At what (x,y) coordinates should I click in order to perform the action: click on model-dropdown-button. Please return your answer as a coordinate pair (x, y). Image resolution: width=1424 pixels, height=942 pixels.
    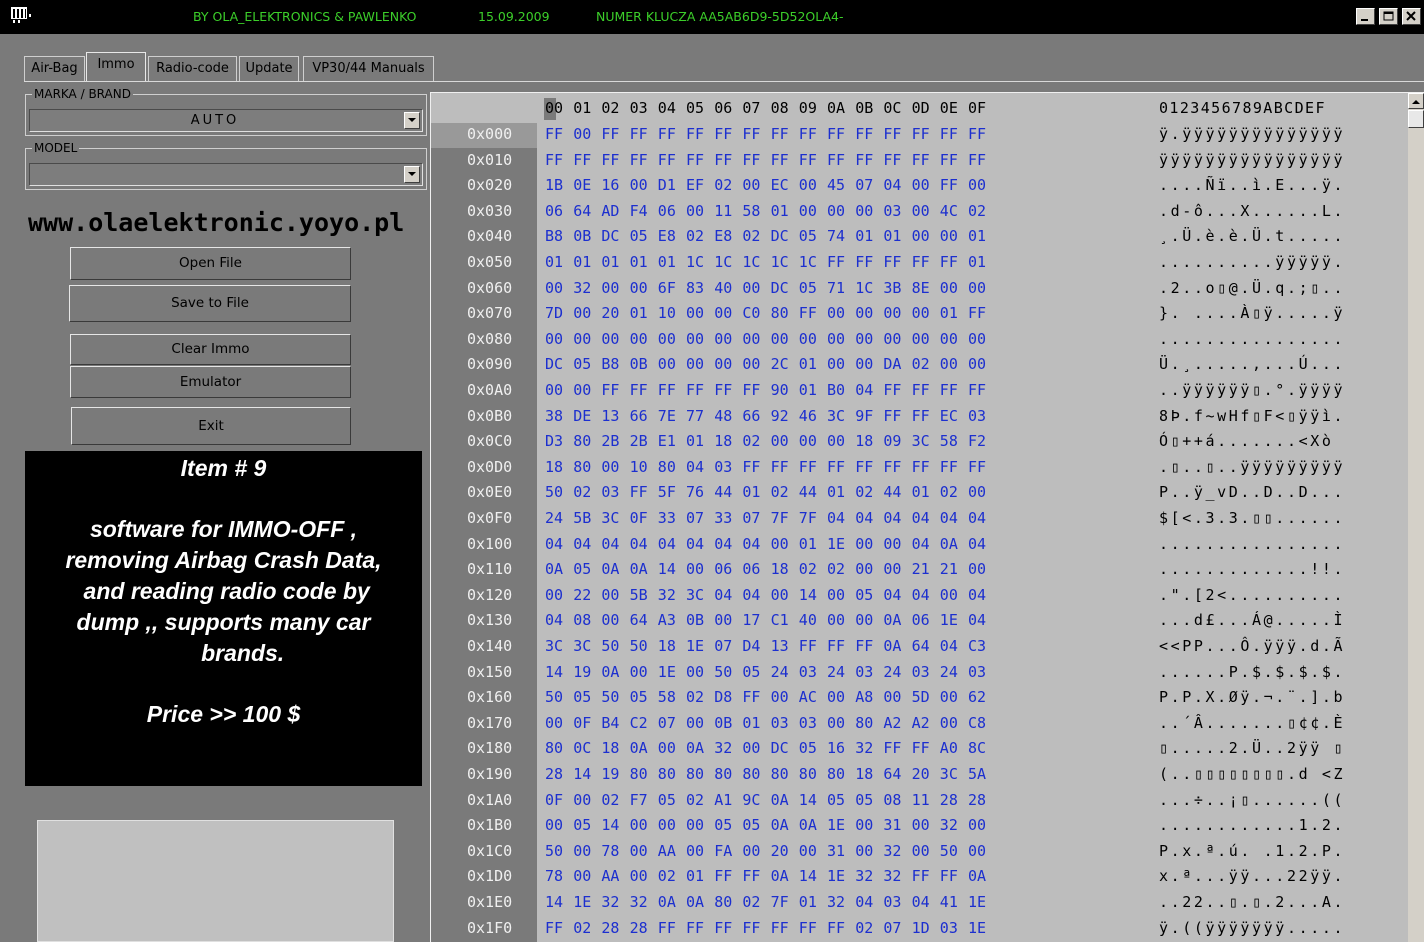
    Looking at the image, I should click on (412, 174).